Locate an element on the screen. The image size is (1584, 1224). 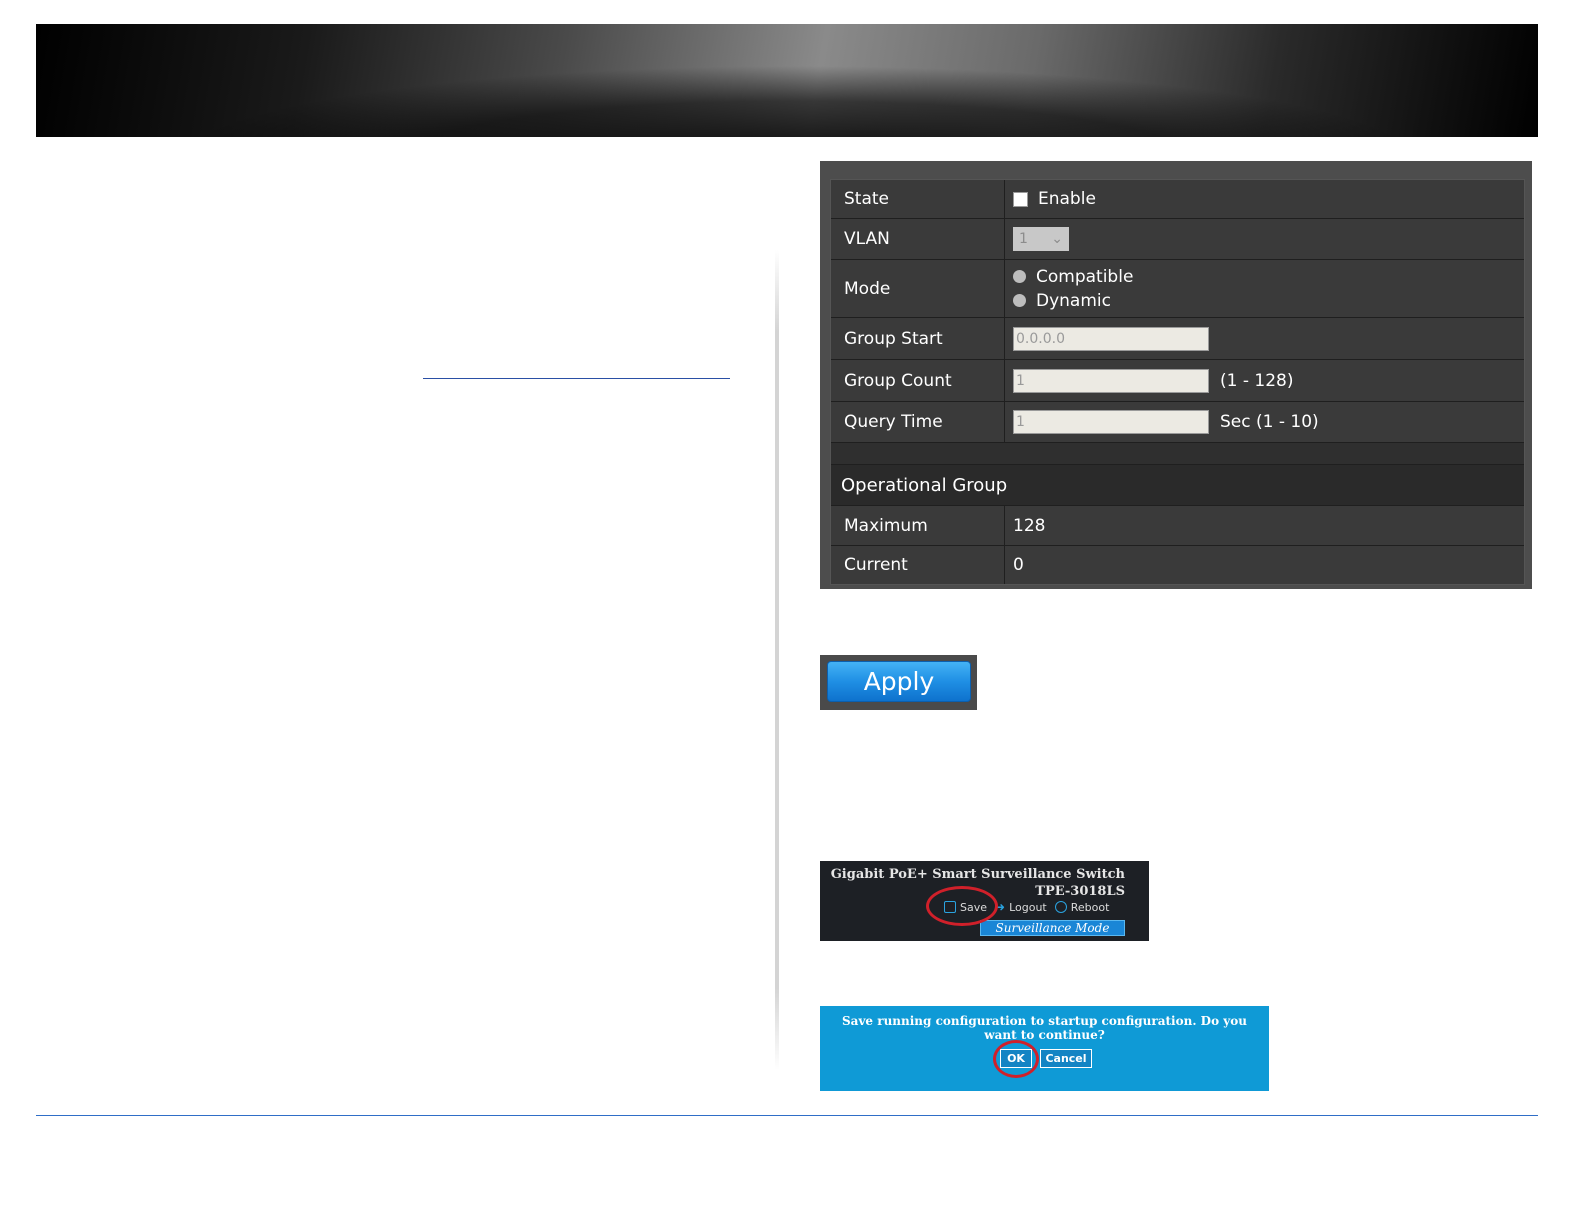
compatible-radio is located at coordinates (1019, 276).